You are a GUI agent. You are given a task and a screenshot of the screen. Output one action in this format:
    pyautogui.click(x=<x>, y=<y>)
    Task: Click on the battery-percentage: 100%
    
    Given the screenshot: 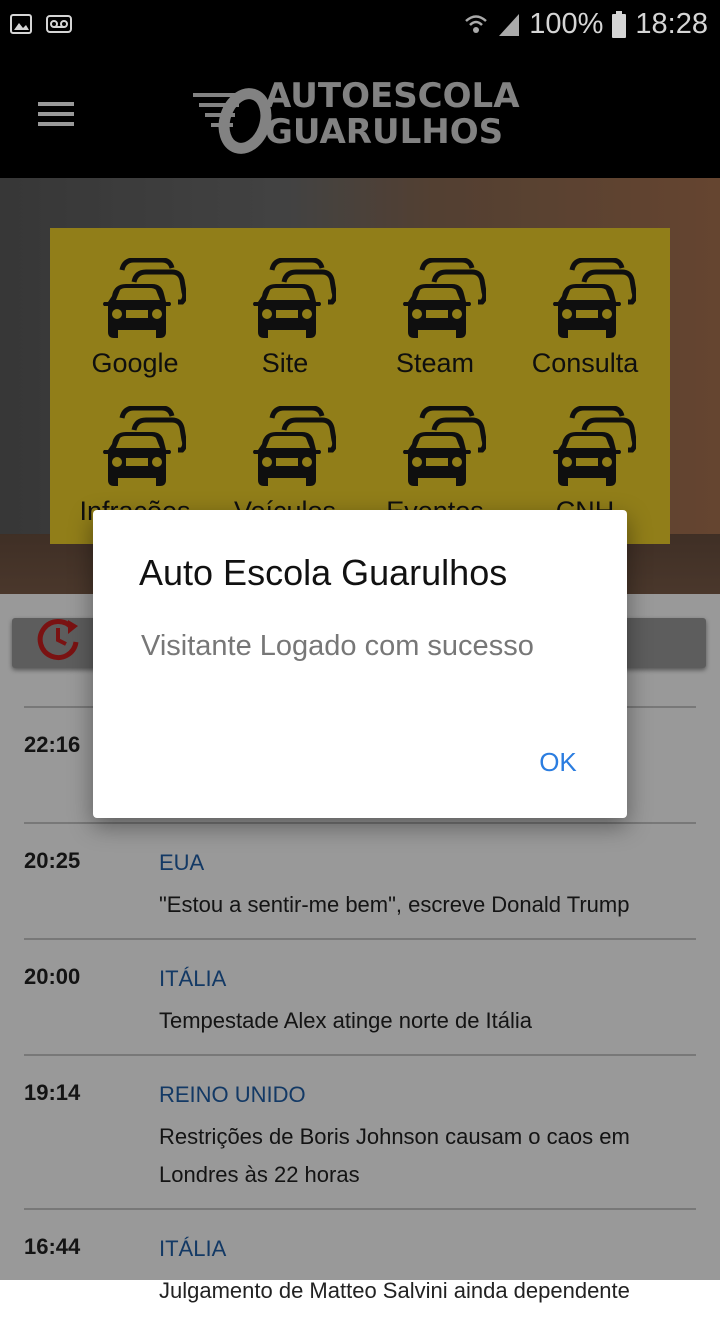 What is the action you would take?
    pyautogui.click(x=566, y=24)
    